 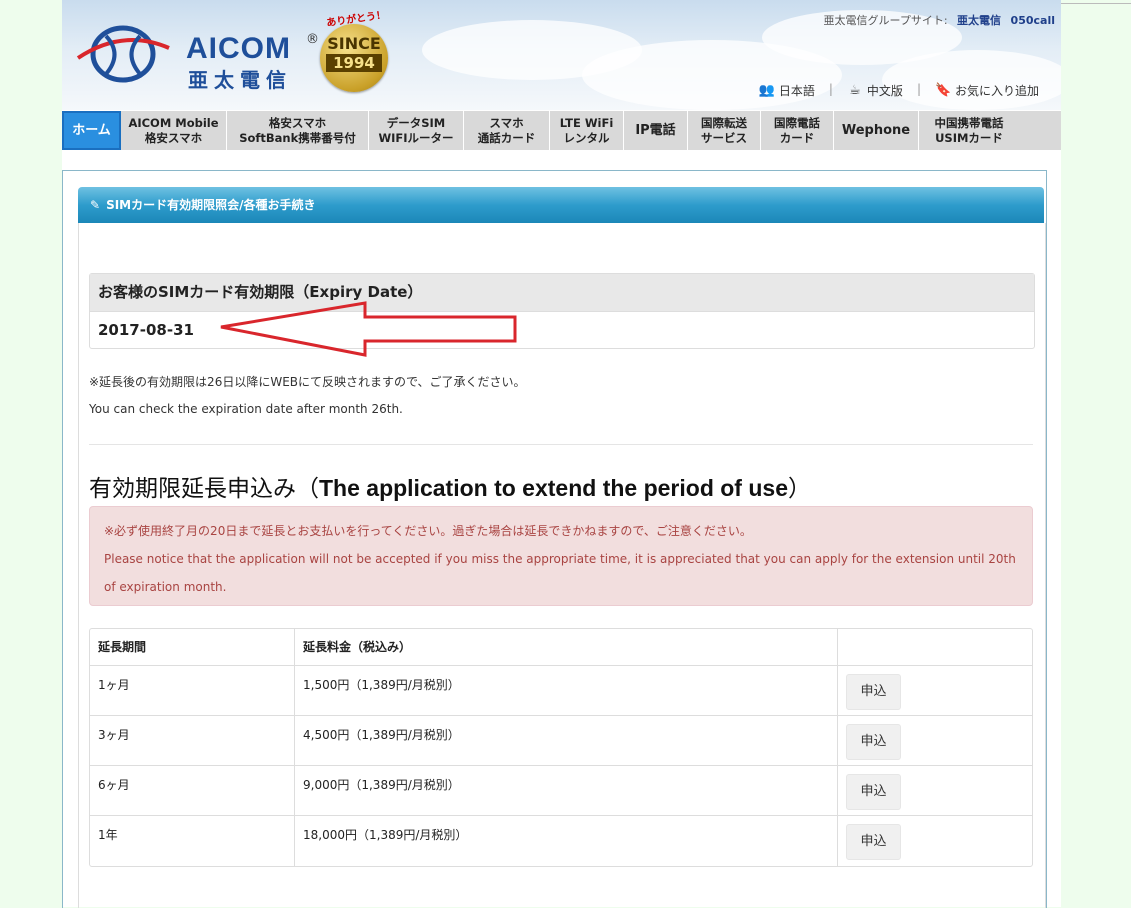 I want to click on table-row: 1年 18,000円（1,389円/月税別） 申込, so click(x=561, y=841).